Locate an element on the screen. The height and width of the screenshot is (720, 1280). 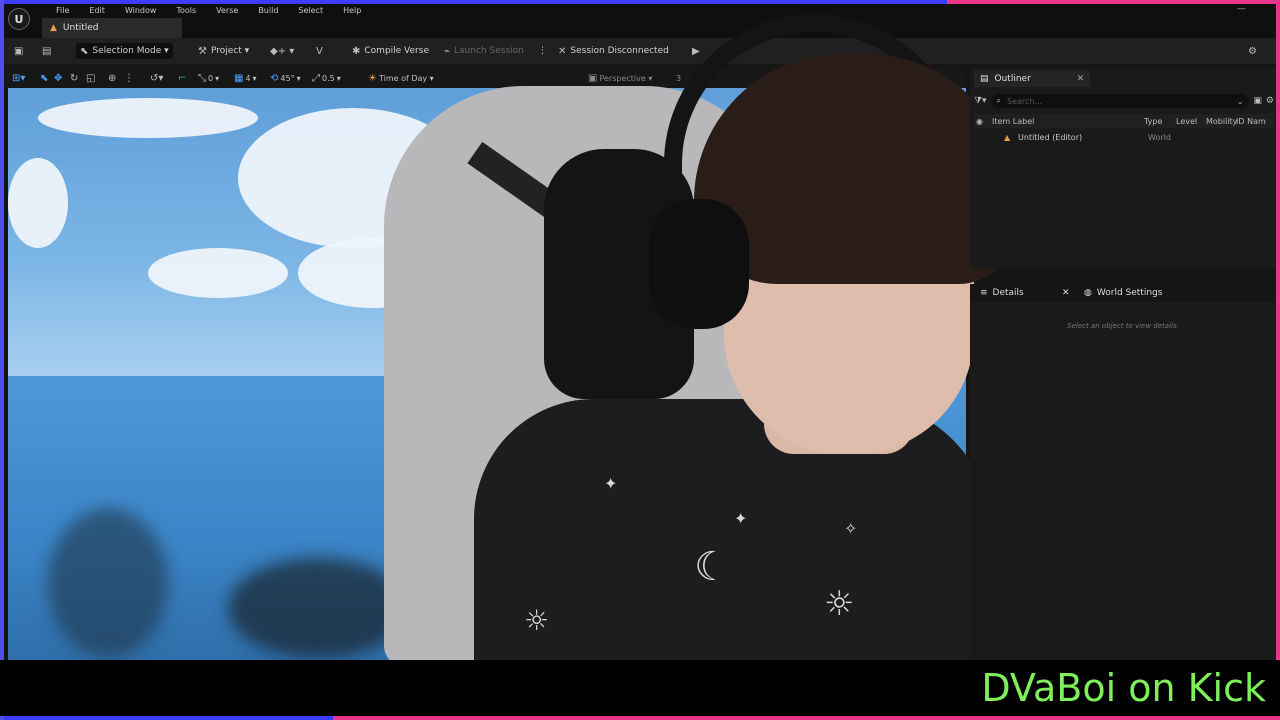
rotate-snap-value: ⟲ 45° ▾ is located at coordinates (285, 78).